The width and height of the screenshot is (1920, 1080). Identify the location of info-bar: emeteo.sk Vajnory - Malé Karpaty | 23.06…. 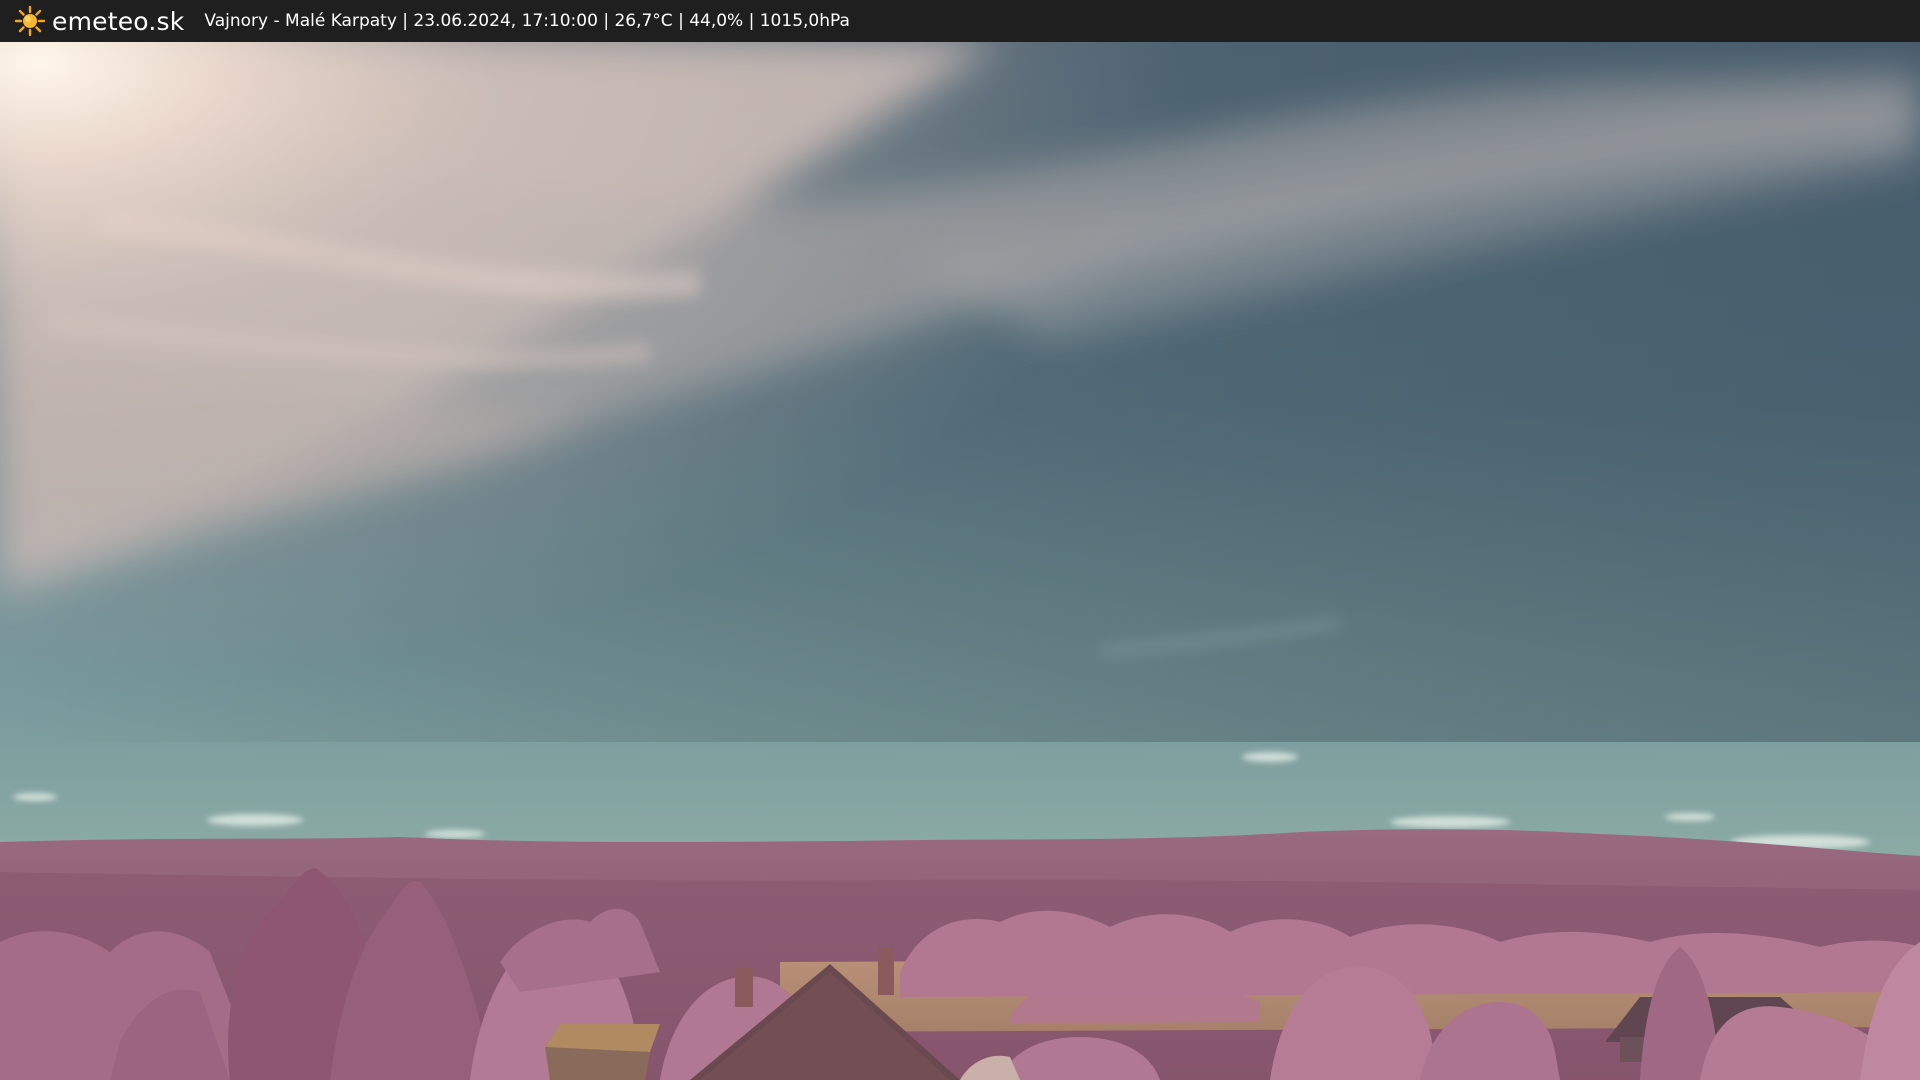
(960, 21).